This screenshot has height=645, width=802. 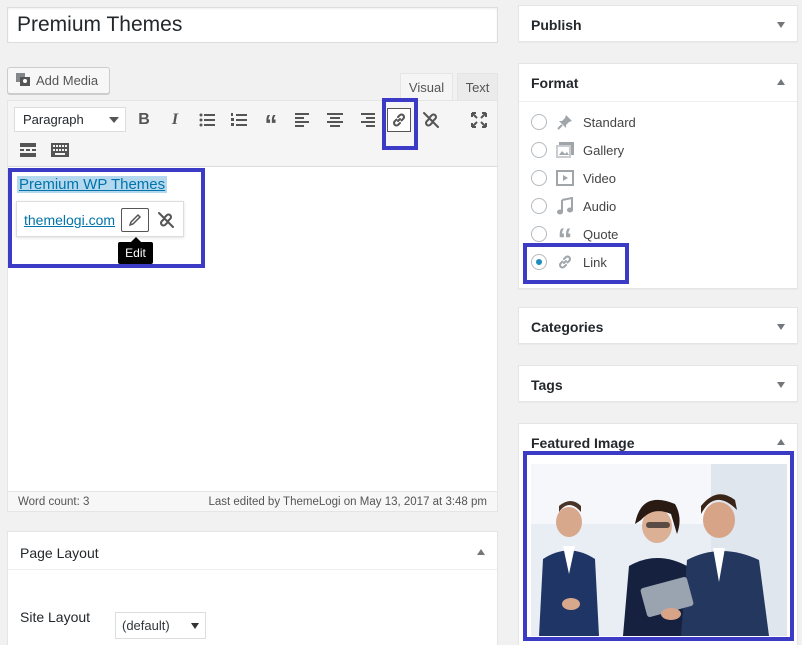 What do you see at coordinates (23, 80) in the screenshot?
I see `media-icon` at bounding box center [23, 80].